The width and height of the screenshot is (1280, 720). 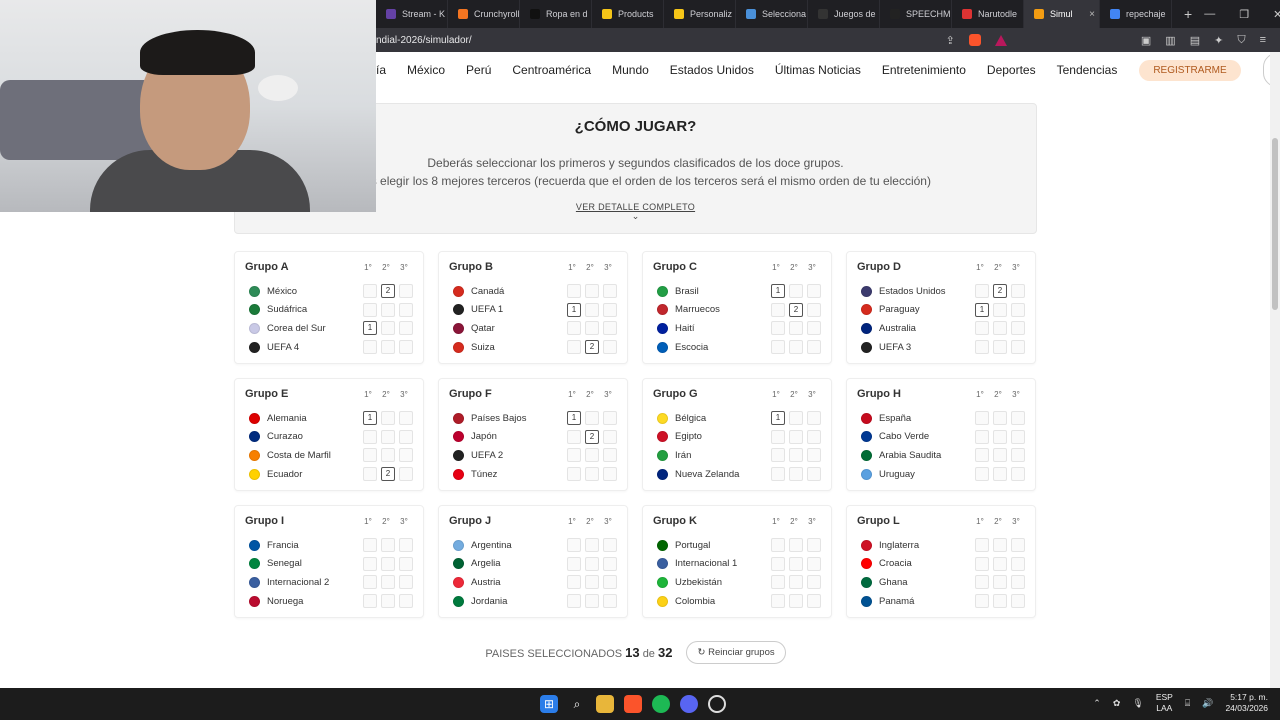 What do you see at coordinates (577, 704) in the screenshot?
I see `search-icon: ⌕` at bounding box center [577, 704].